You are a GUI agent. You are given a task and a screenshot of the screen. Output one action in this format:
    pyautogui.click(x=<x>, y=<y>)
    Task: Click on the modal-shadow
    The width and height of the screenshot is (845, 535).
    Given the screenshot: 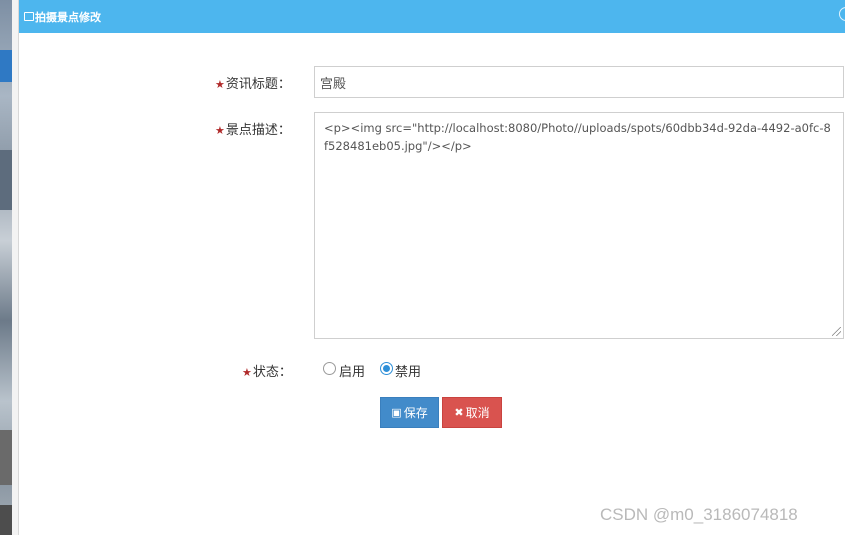 What is the action you would take?
    pyautogui.click(x=15, y=267)
    